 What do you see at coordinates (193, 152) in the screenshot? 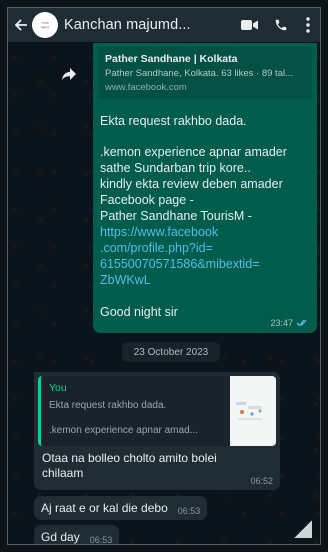
I see `message-line: .kemon experience apnar amader` at bounding box center [193, 152].